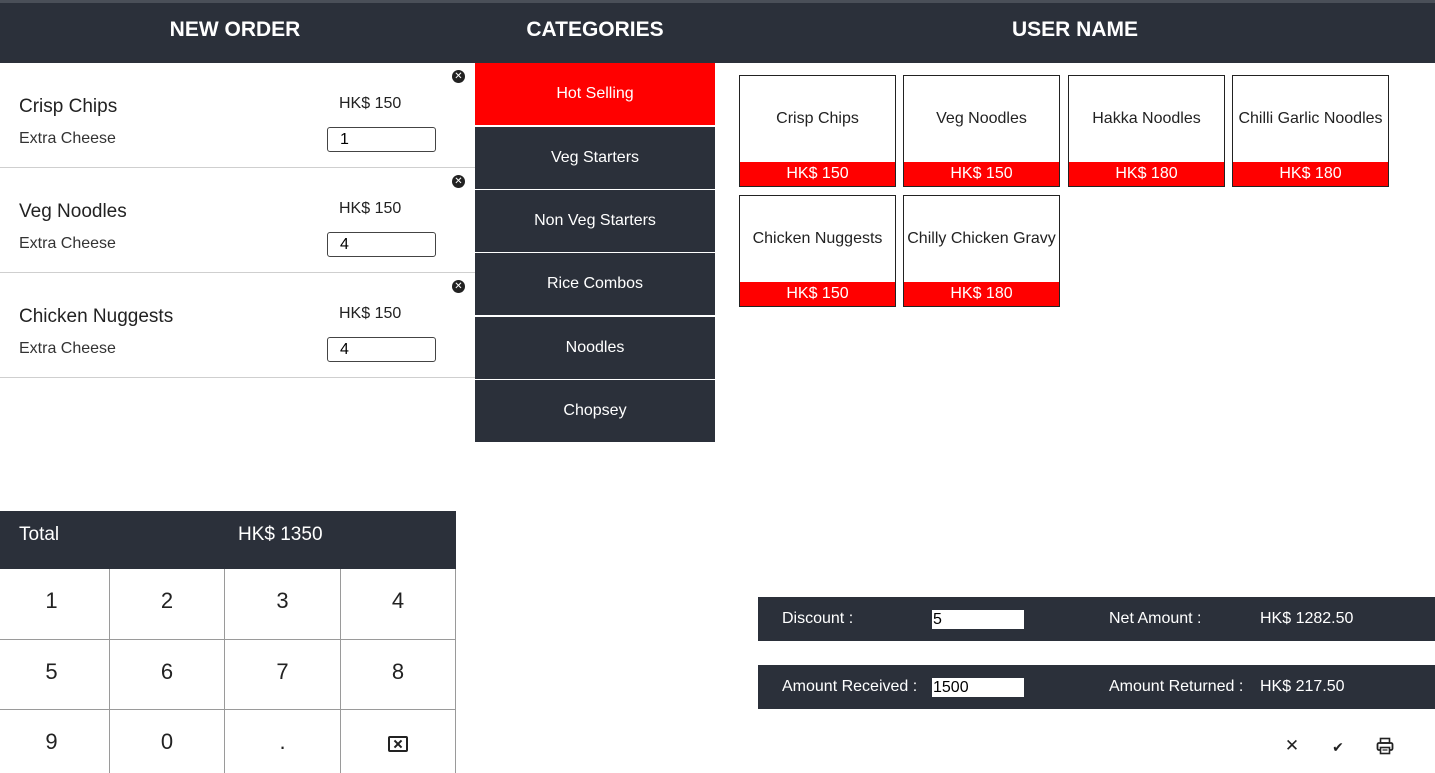 The height and width of the screenshot is (773, 1435). I want to click on key-4: 4, so click(398, 604).